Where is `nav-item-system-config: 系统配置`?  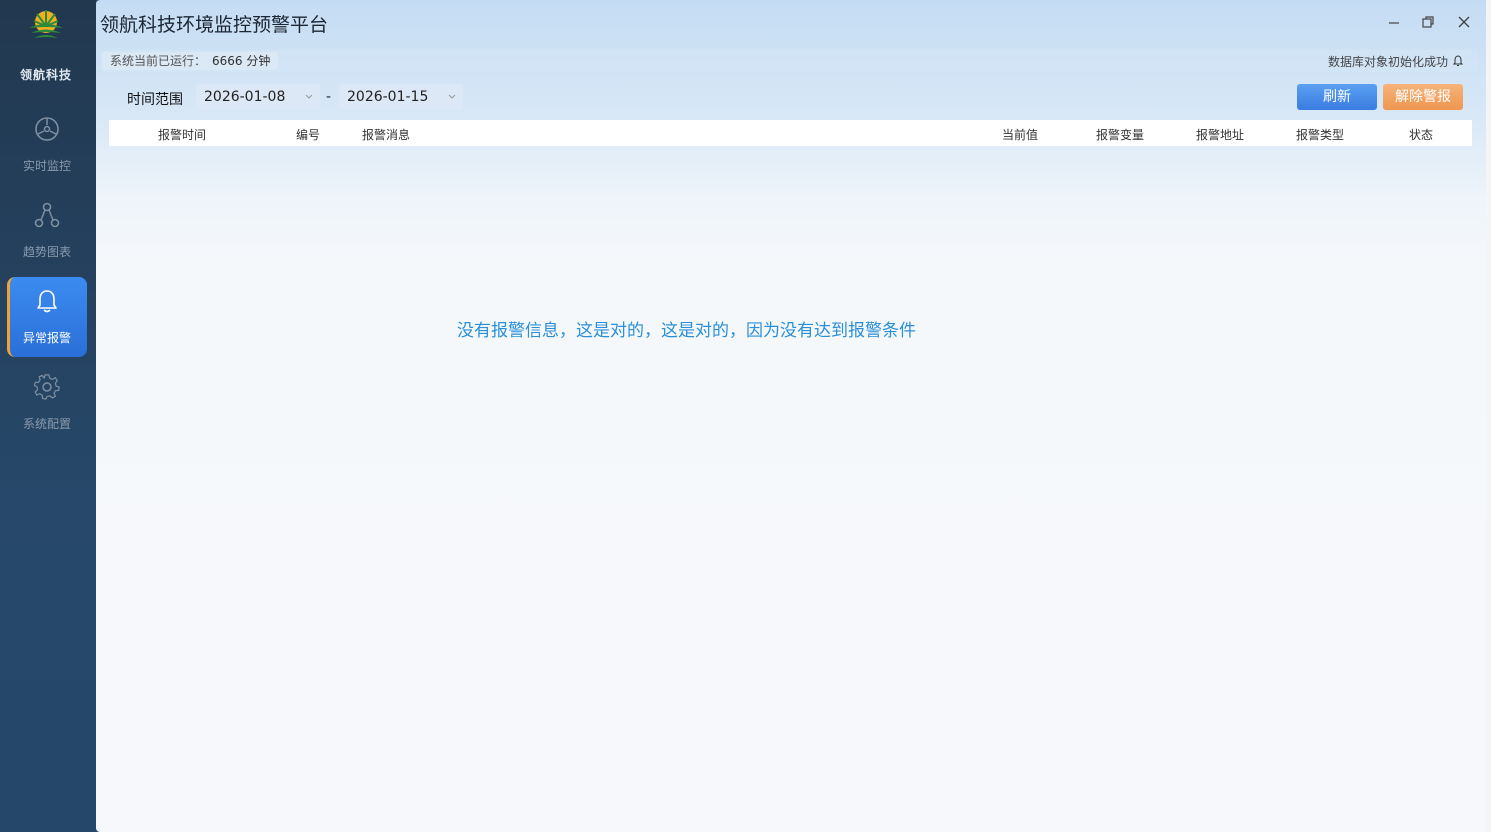
nav-item-system-config: 系统配置 is located at coordinates (47, 403).